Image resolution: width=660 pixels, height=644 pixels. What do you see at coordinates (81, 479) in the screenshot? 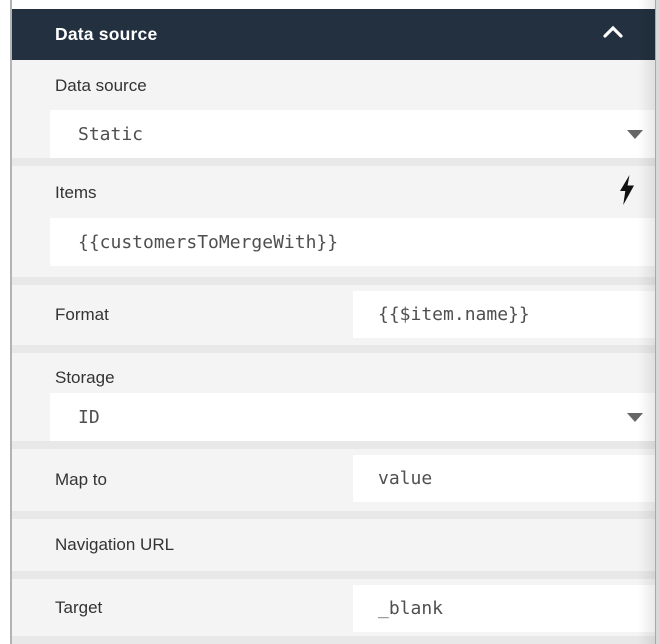
I see `map-to-label: Map to` at bounding box center [81, 479].